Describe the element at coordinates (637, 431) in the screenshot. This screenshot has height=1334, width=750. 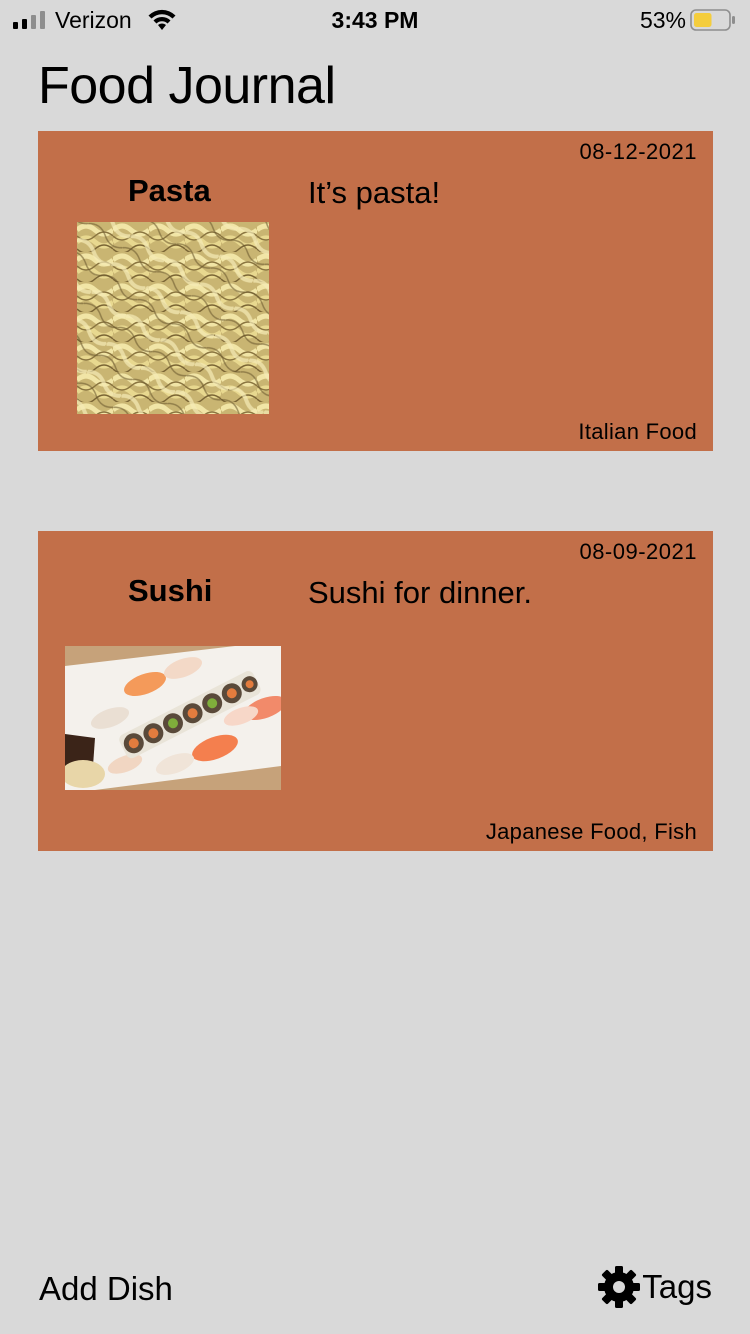
I see `dish-tags: Italian Food` at that location.